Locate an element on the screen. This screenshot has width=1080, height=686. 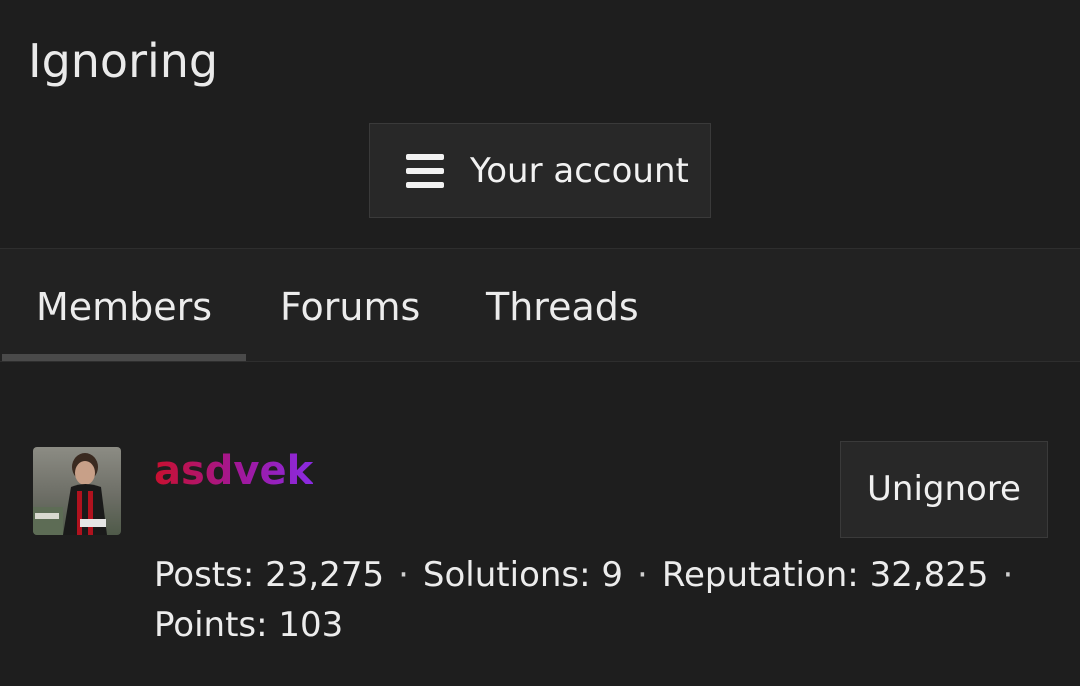
posts-value: 23,275 is located at coordinates (325, 575).